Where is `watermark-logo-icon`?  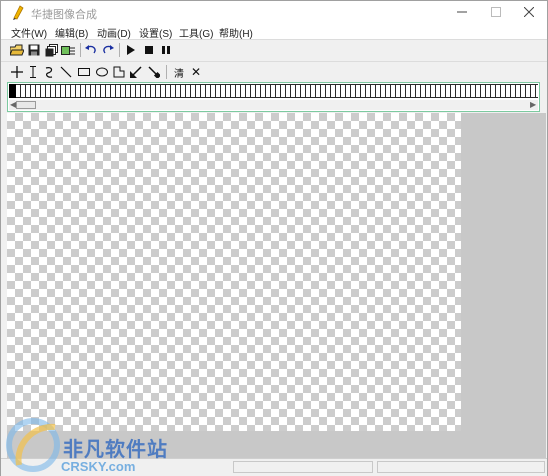 watermark-logo-icon is located at coordinates (33, 445).